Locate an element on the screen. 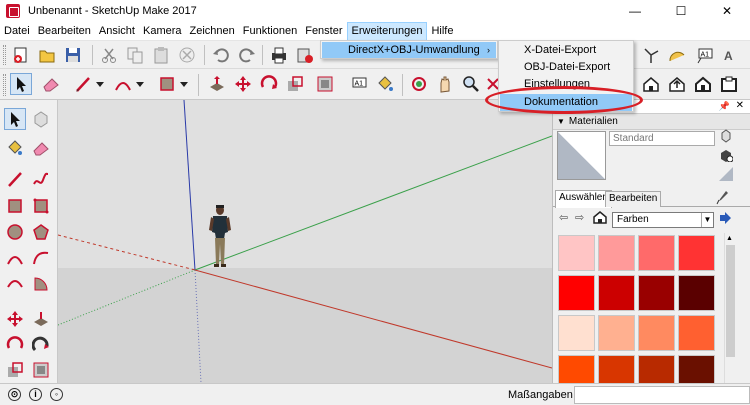  offset-tool-icon is located at coordinates (325, 84).